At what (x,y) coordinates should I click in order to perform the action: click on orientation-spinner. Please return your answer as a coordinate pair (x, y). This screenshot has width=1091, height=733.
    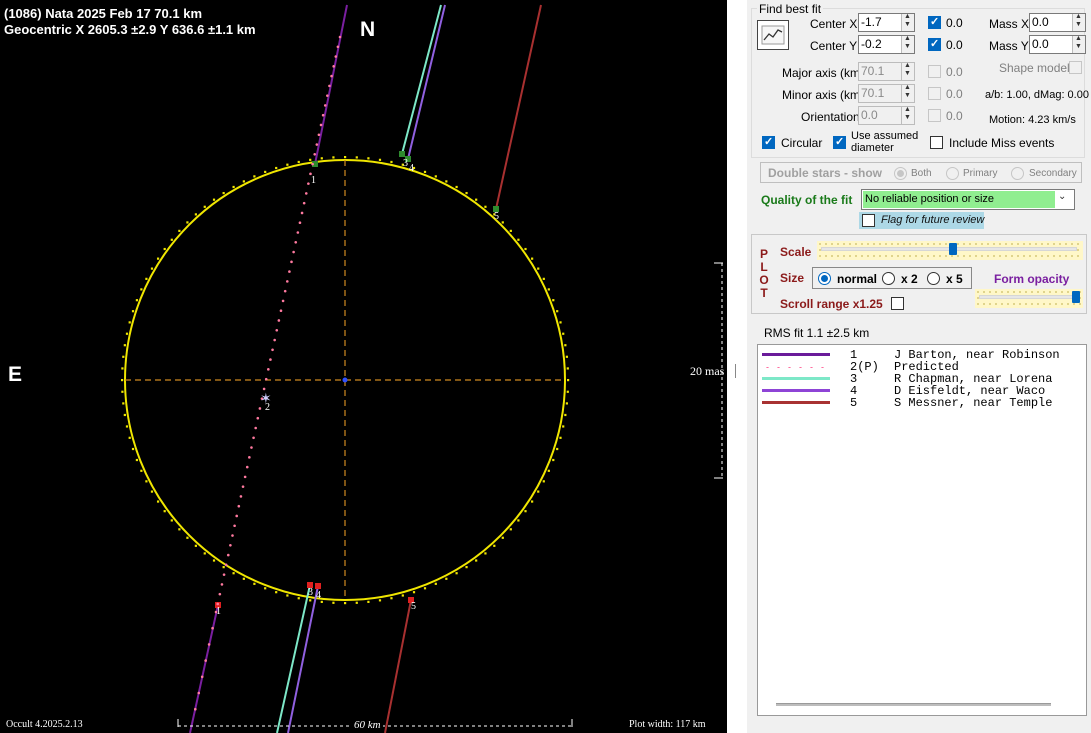
    Looking at the image, I should click on (907, 115).